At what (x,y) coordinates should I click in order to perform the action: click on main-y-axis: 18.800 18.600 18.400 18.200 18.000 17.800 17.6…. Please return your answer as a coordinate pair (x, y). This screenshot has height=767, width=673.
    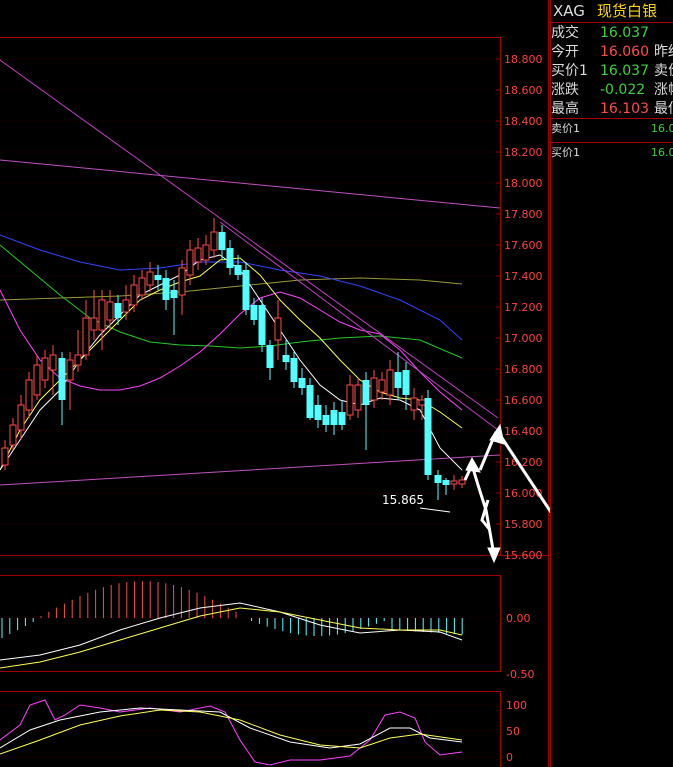
    Looking at the image, I should click on (519, 307).